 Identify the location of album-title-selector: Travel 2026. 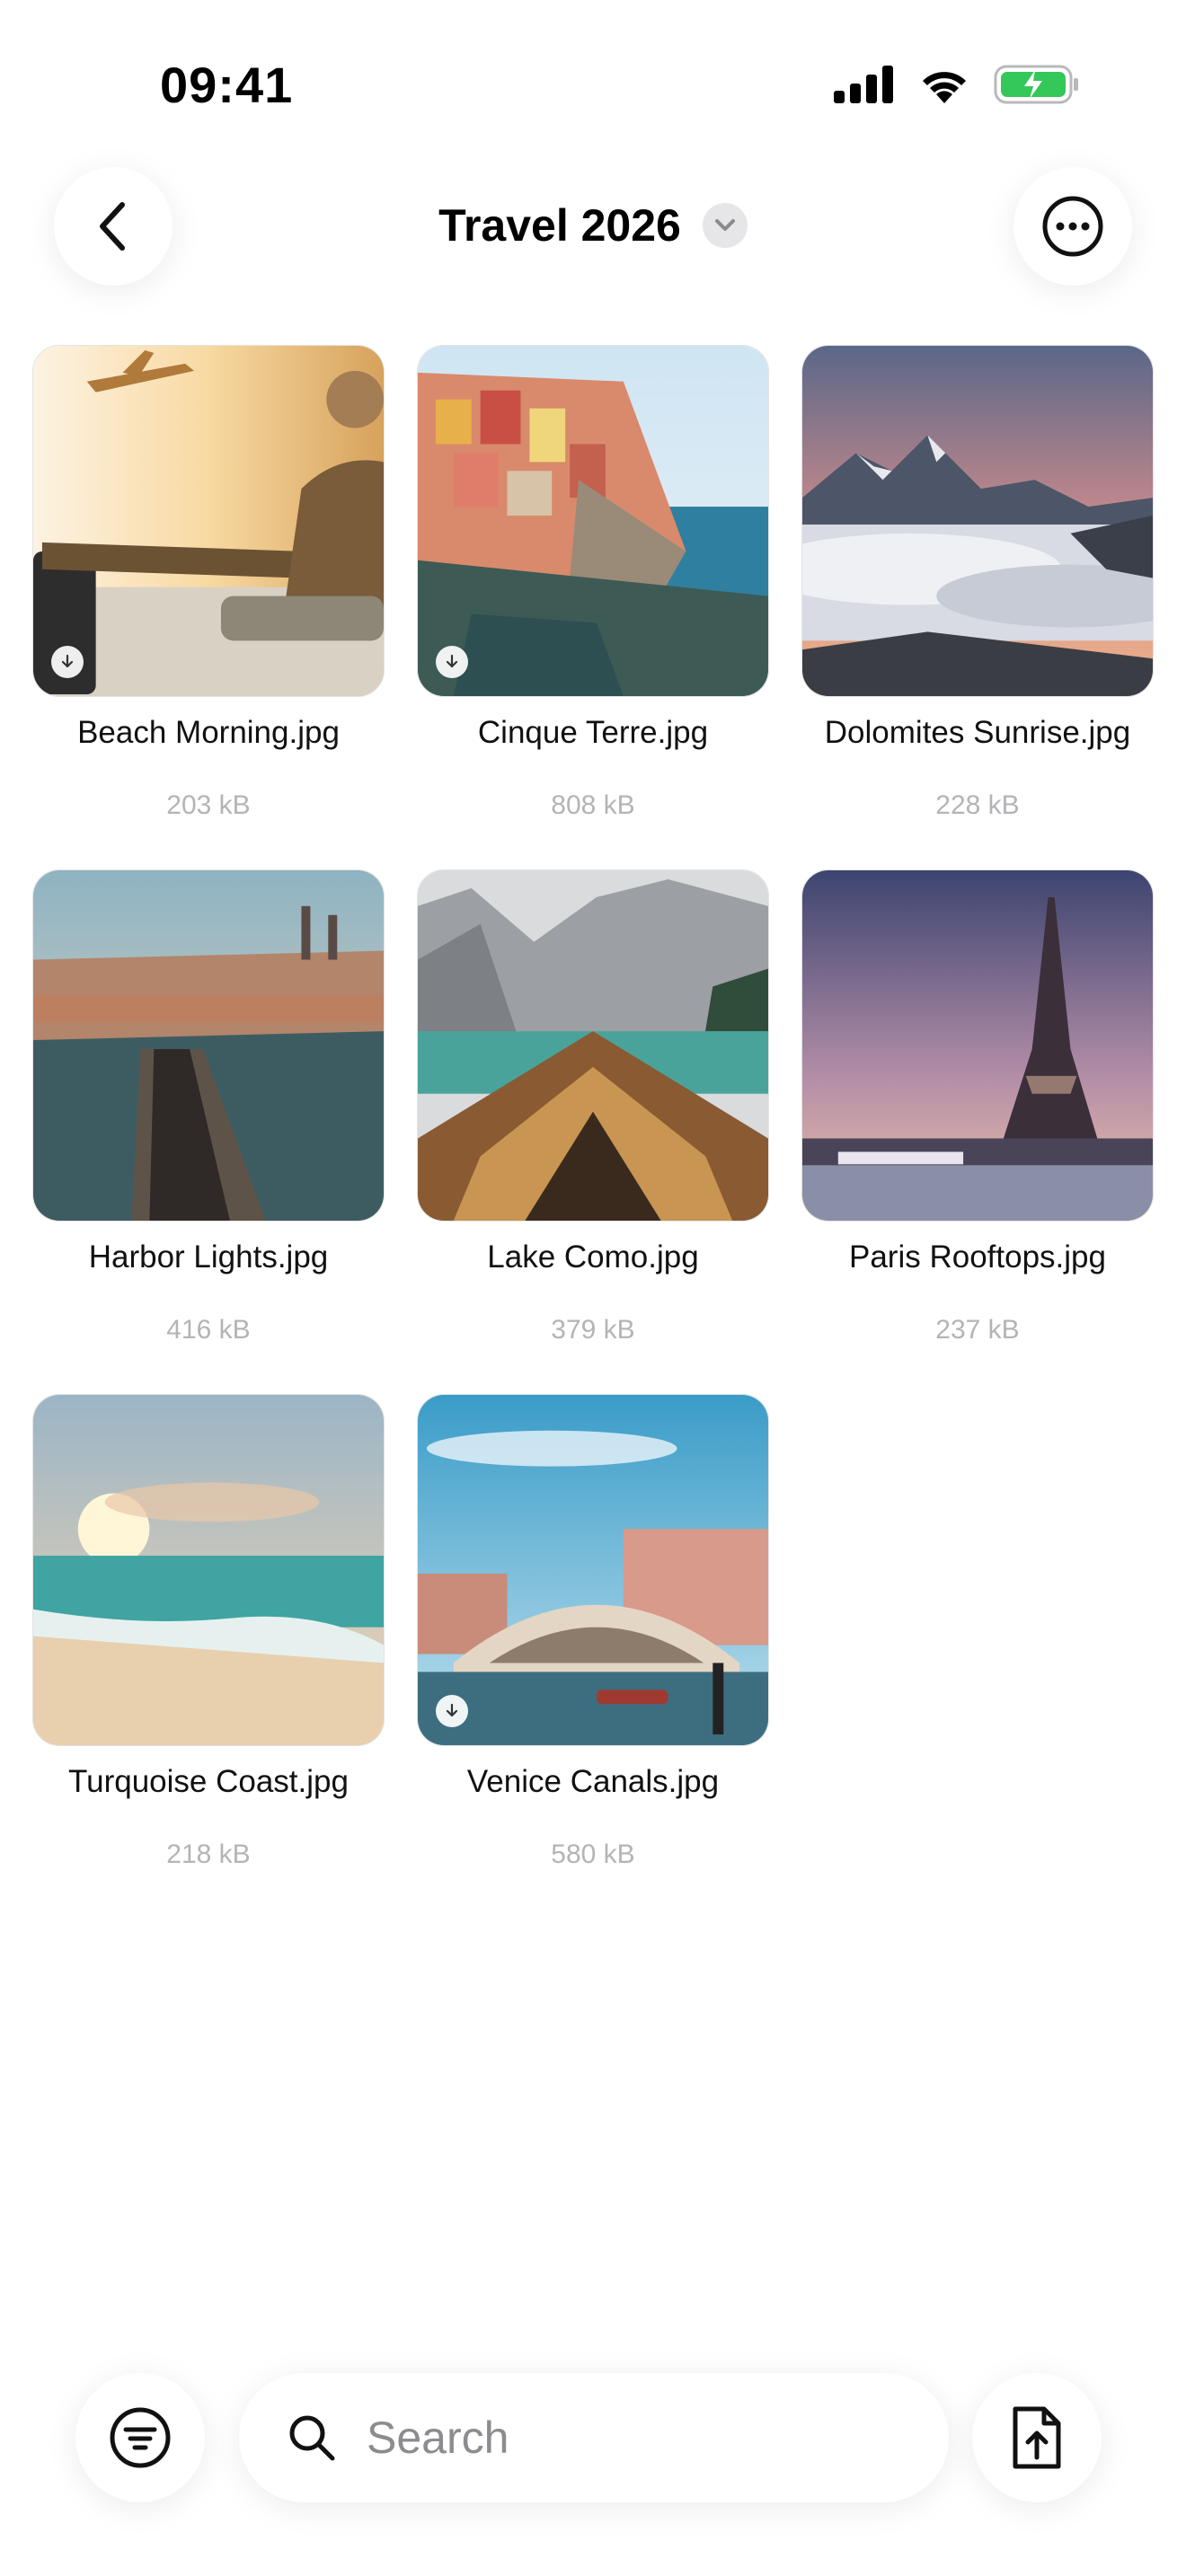
(593, 225).